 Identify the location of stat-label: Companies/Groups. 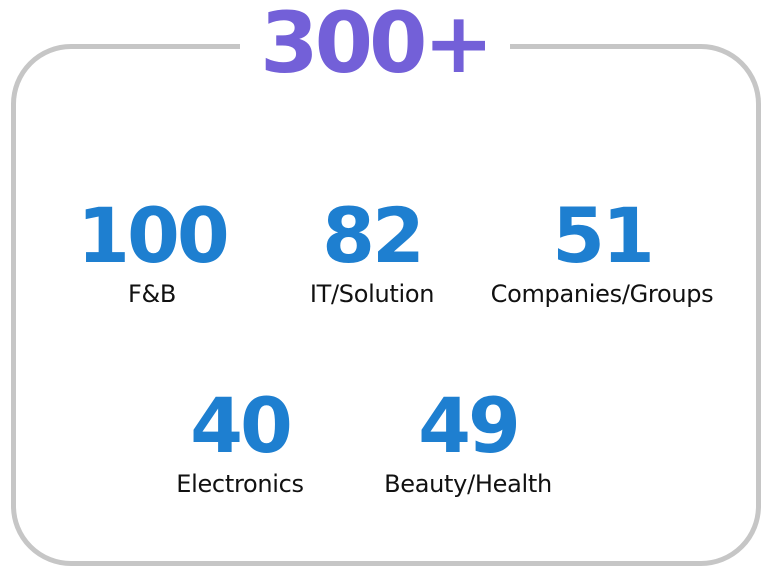
(602, 294).